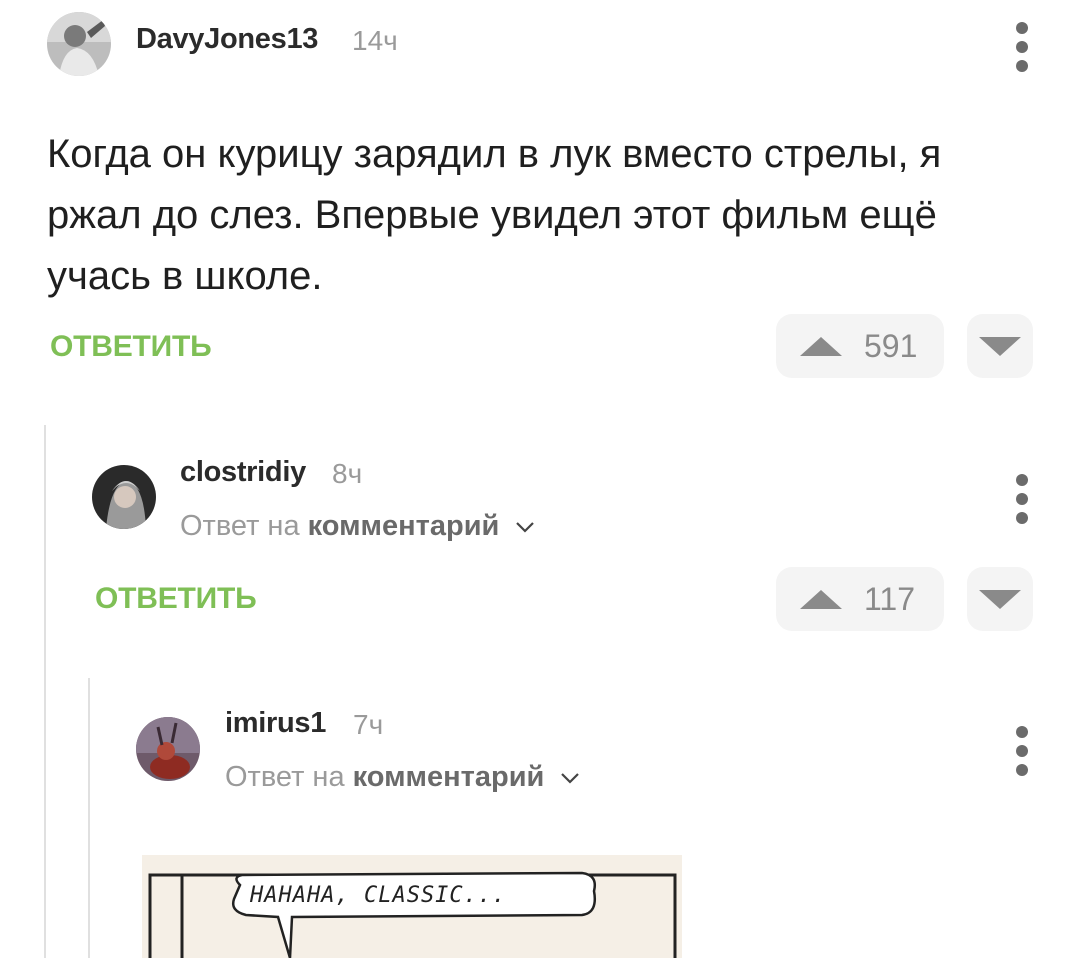 Image resolution: width=1080 pixels, height=958 pixels. I want to click on timestamp: 14ч, so click(375, 40).